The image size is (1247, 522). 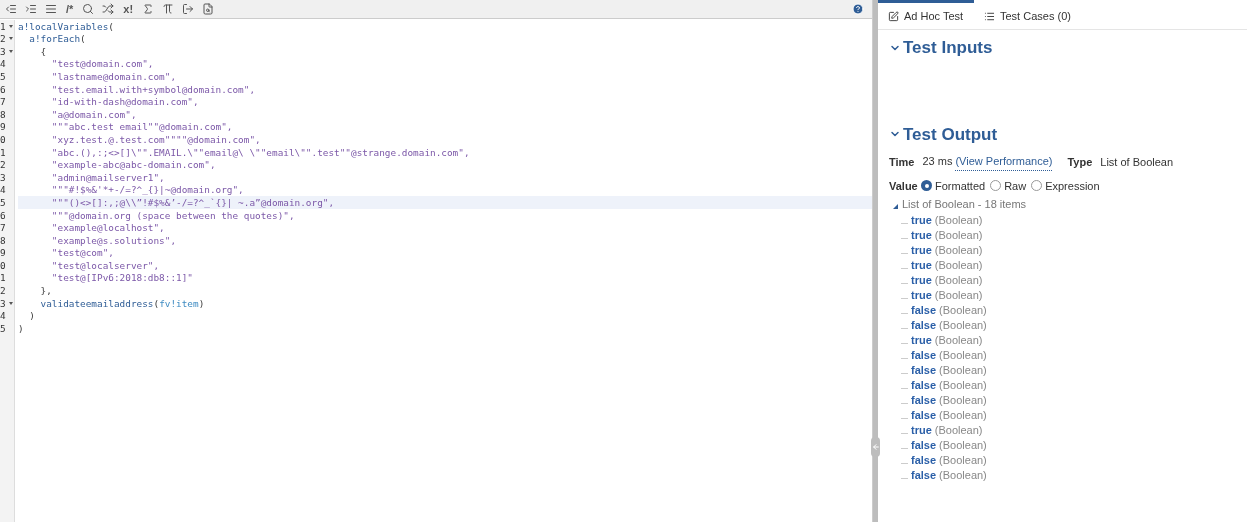 I want to click on lines-icon, so click(x=51, y=9).